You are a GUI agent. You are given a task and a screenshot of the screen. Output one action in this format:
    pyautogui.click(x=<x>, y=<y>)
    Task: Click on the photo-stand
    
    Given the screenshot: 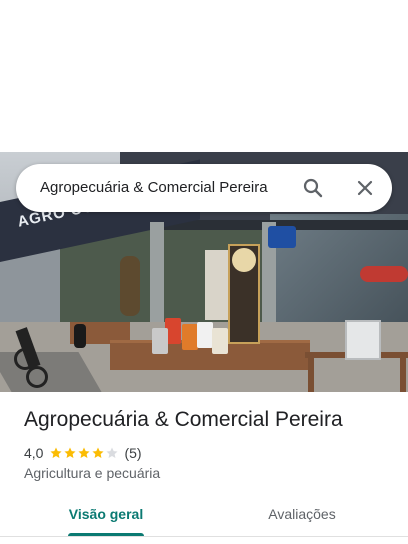 What is the action you would take?
    pyautogui.click(x=363, y=340)
    